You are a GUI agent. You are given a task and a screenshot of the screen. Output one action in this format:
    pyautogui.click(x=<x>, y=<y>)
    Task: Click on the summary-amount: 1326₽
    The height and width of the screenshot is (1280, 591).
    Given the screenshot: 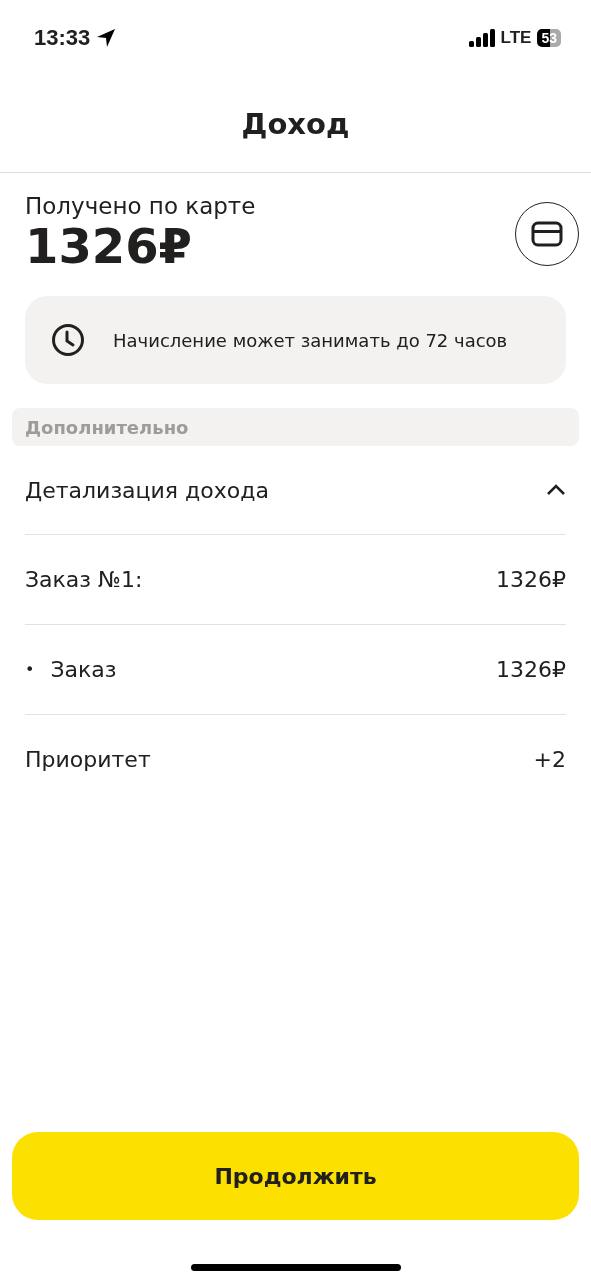 What is the action you would take?
    pyautogui.click(x=108, y=247)
    